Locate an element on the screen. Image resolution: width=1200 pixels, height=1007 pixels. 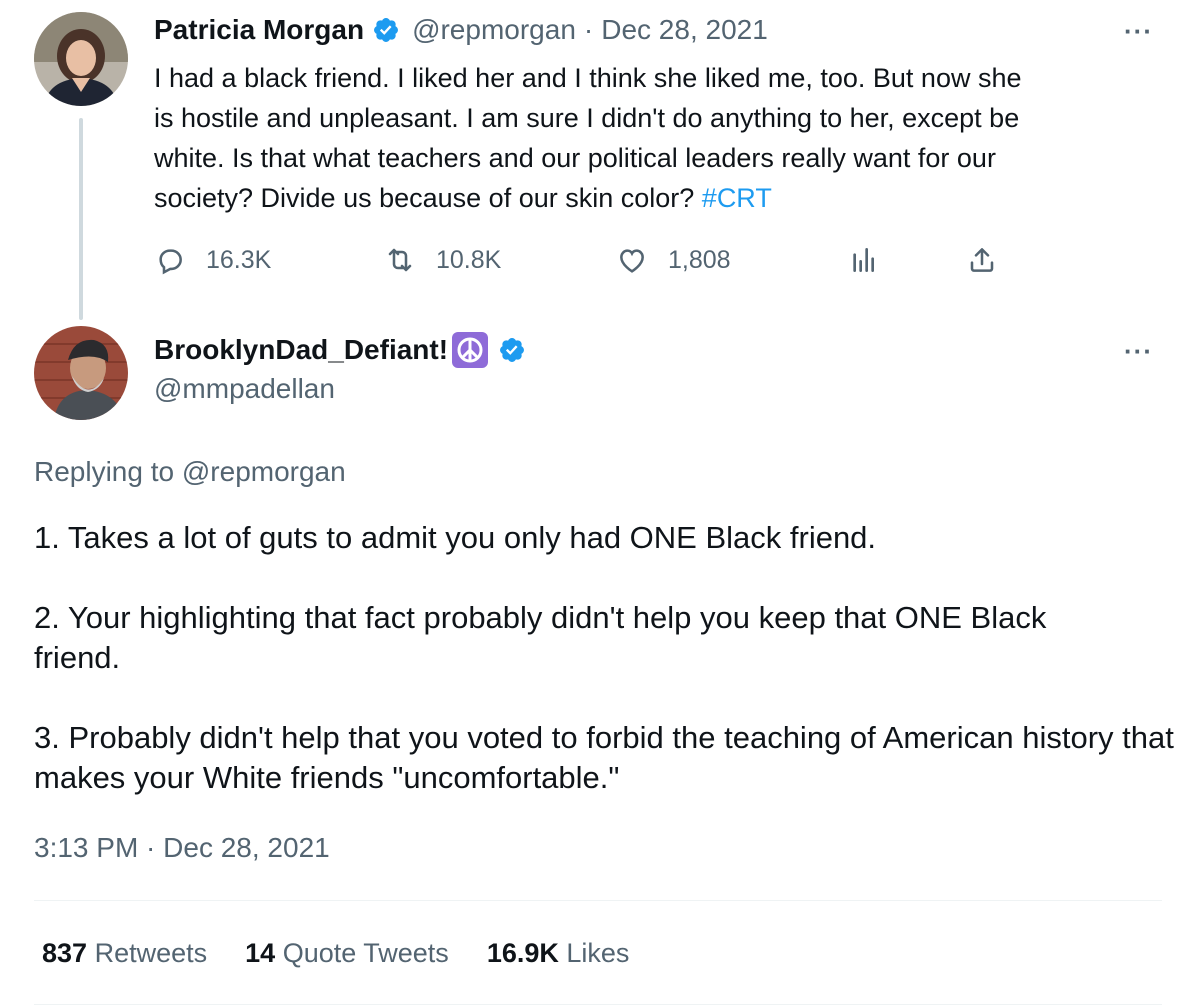
avatar-brooklyndad is located at coordinates (81, 373).